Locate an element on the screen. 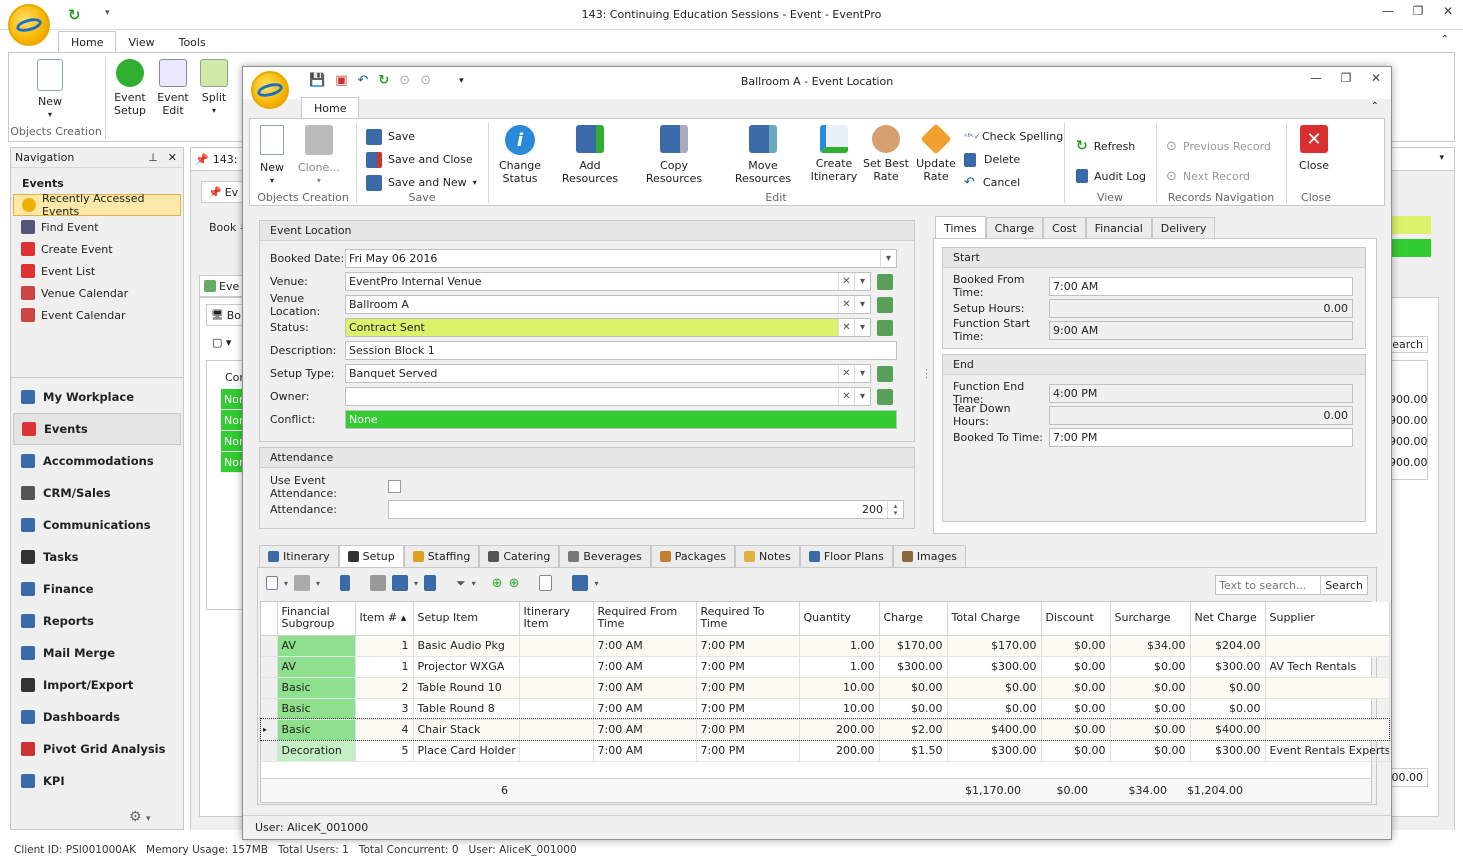 The width and height of the screenshot is (1463, 868). venue-field: EventPro Internal Venue ✕ ▾ is located at coordinates (608, 281).